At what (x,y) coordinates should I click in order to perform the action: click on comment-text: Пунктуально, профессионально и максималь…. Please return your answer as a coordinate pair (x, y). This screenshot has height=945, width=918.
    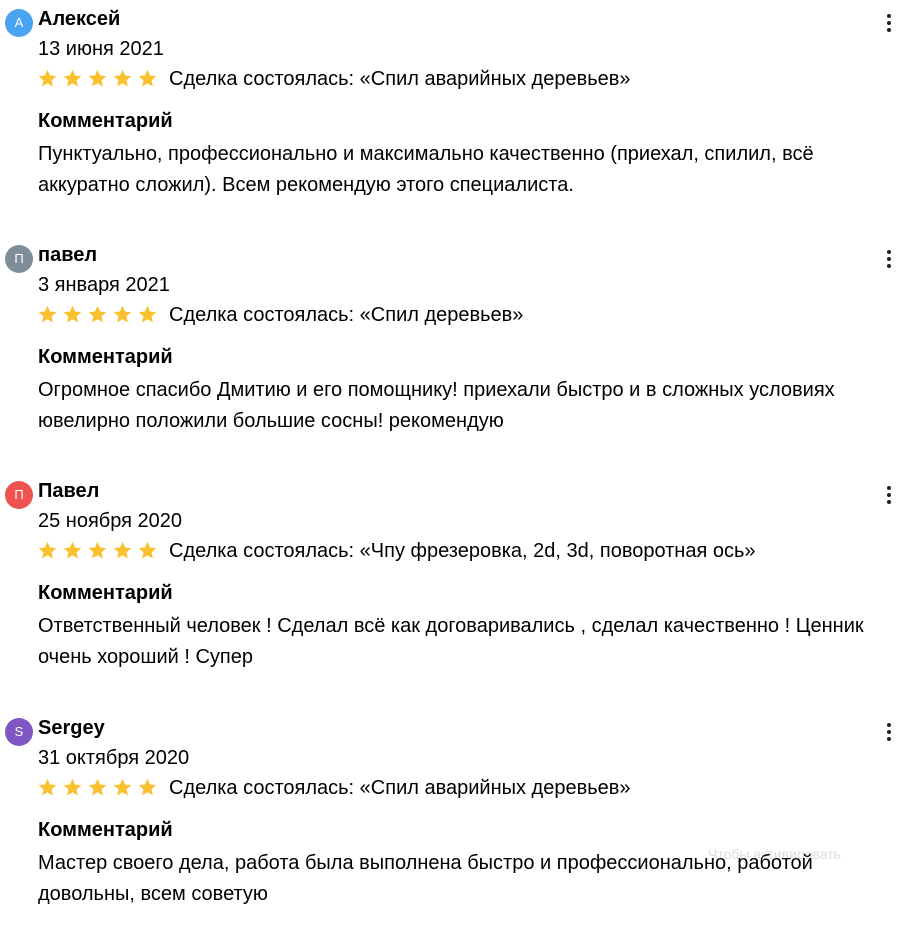
    Looking at the image, I should click on (426, 169).